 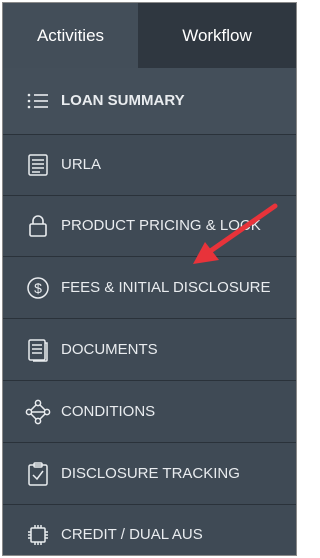 I want to click on red-arrow-annotation, so click(x=235, y=233).